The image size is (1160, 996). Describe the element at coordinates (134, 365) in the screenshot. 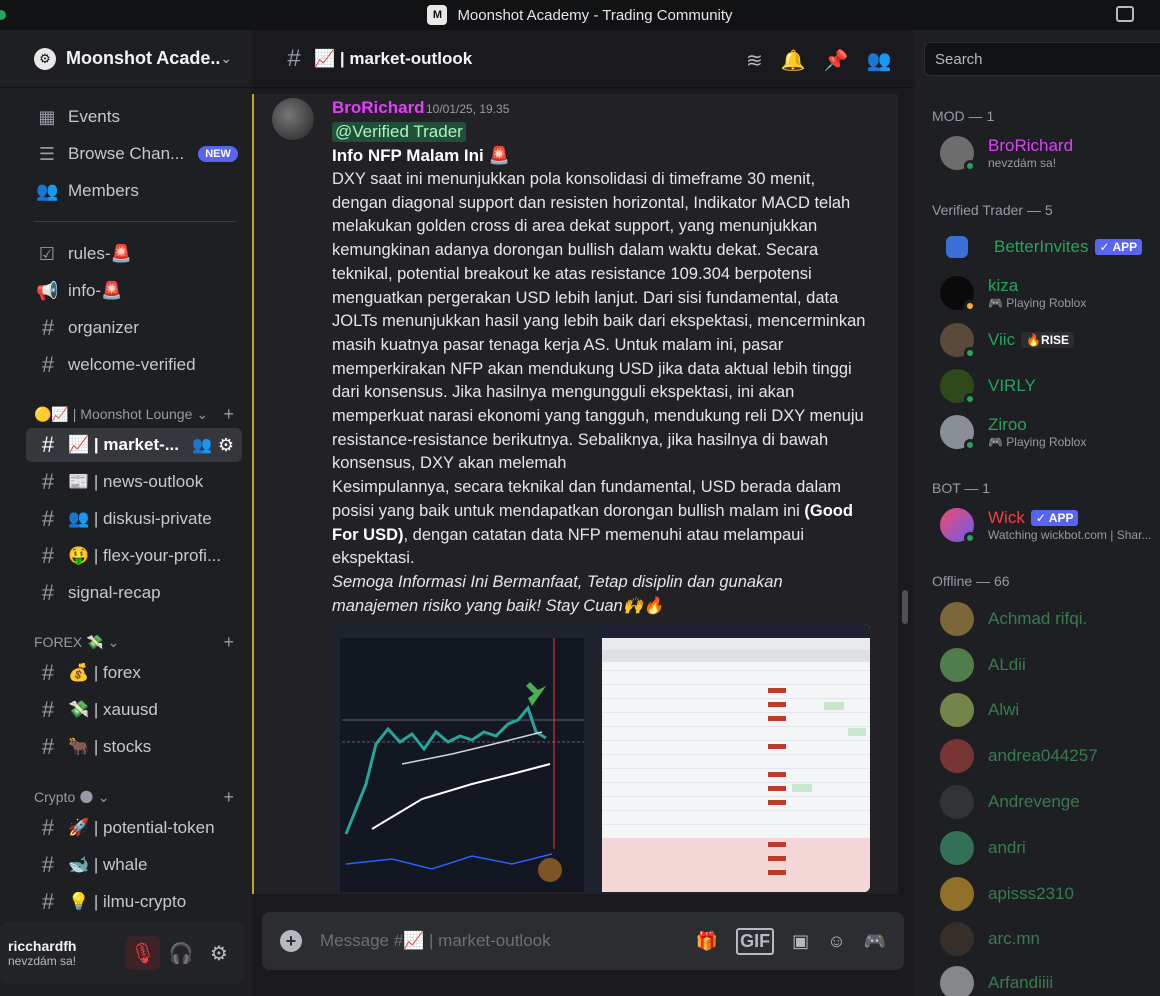

I see `channel-welcome-verified: # welcome-verified` at that location.